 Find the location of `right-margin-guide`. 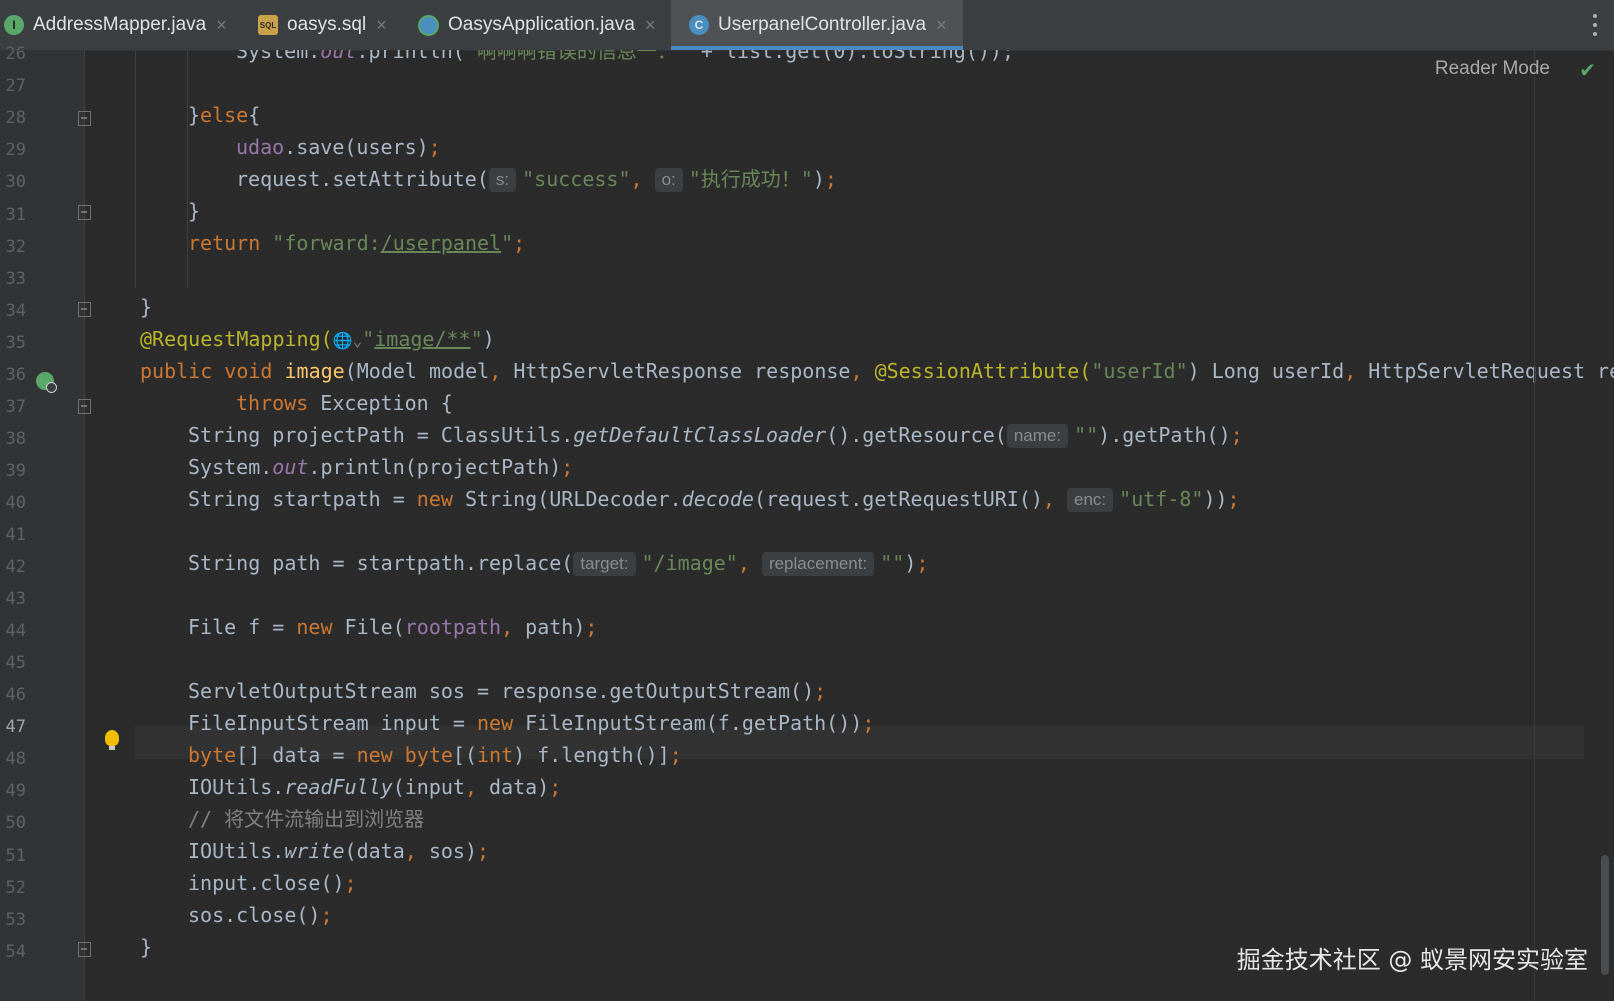

right-margin-guide is located at coordinates (1534, 525).